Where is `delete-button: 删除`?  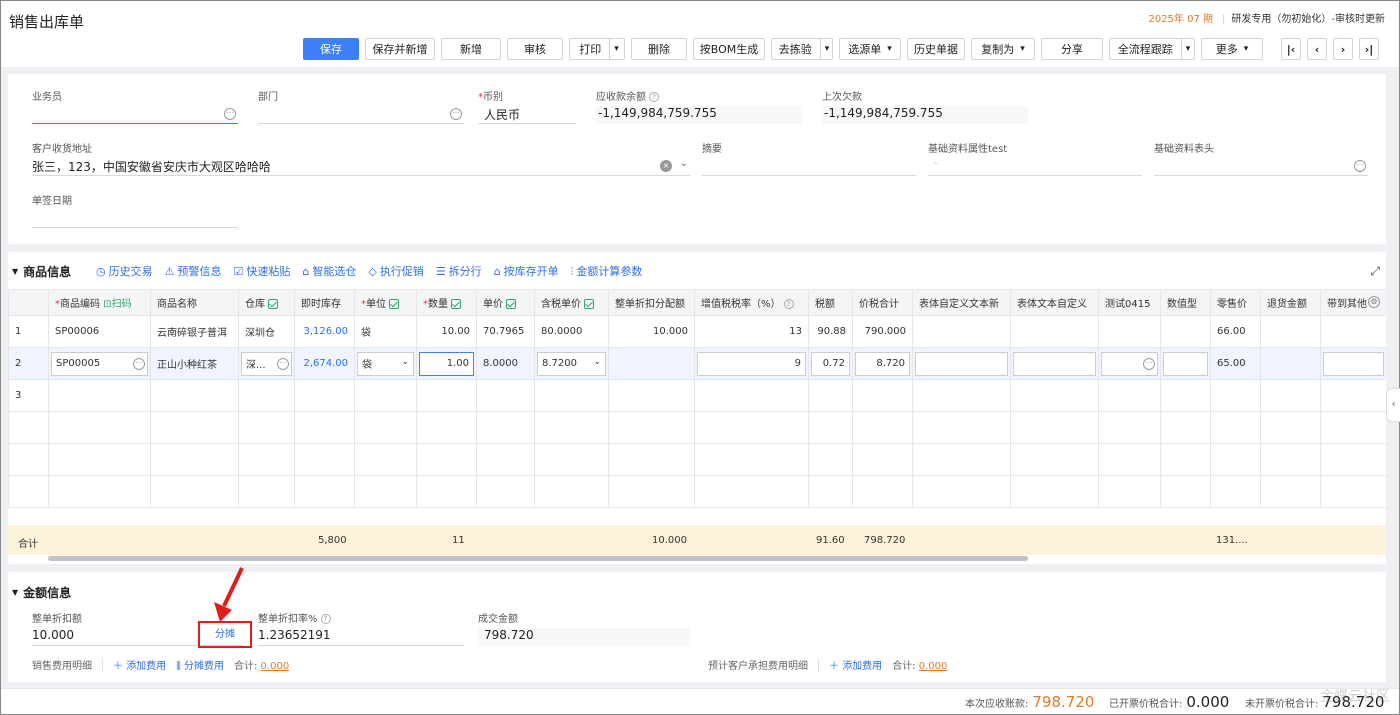 delete-button: 删除 is located at coordinates (659, 49).